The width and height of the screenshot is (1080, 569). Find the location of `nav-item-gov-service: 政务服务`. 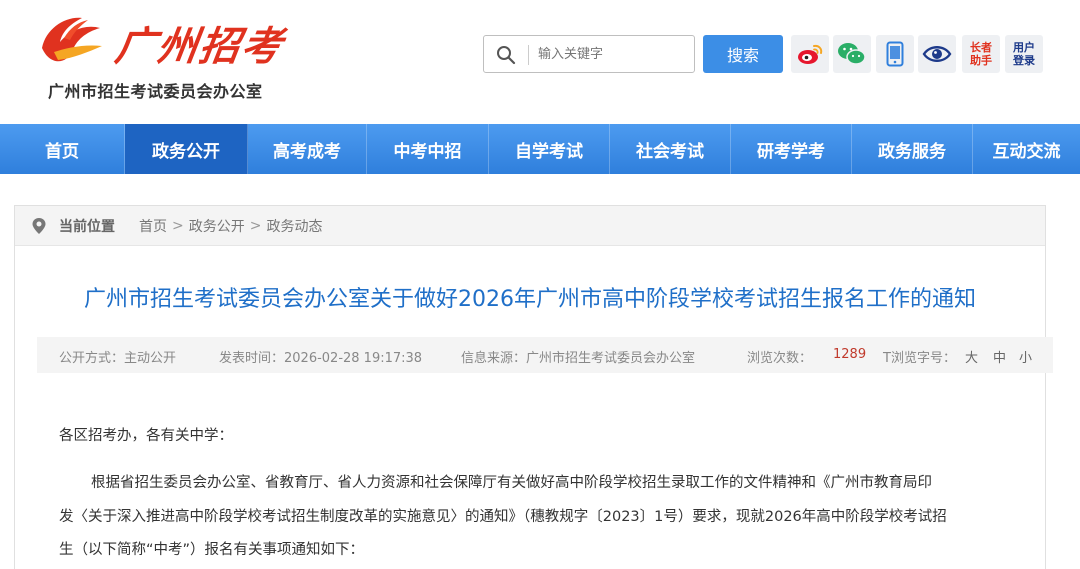

nav-item-gov-service: 政务服务 is located at coordinates (912, 149).